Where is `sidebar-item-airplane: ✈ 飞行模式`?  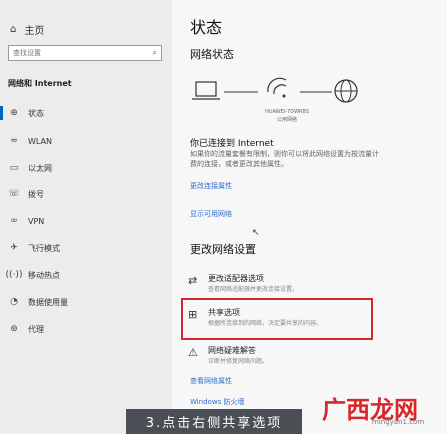 sidebar-item-airplane: ✈ 飞行模式 is located at coordinates (86, 248).